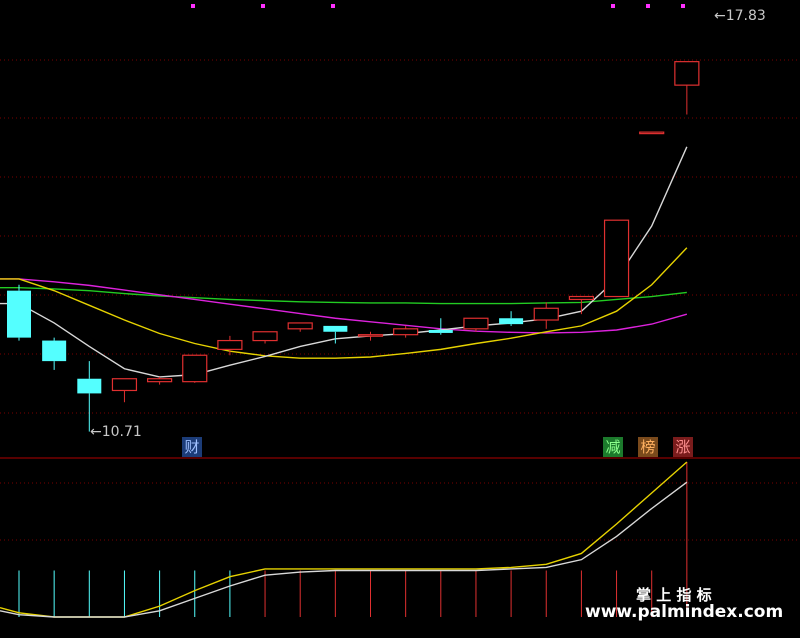 This screenshot has width=800, height=638. Describe the element at coordinates (343, 296) in the screenshot. I see `ma-green-line` at that location.